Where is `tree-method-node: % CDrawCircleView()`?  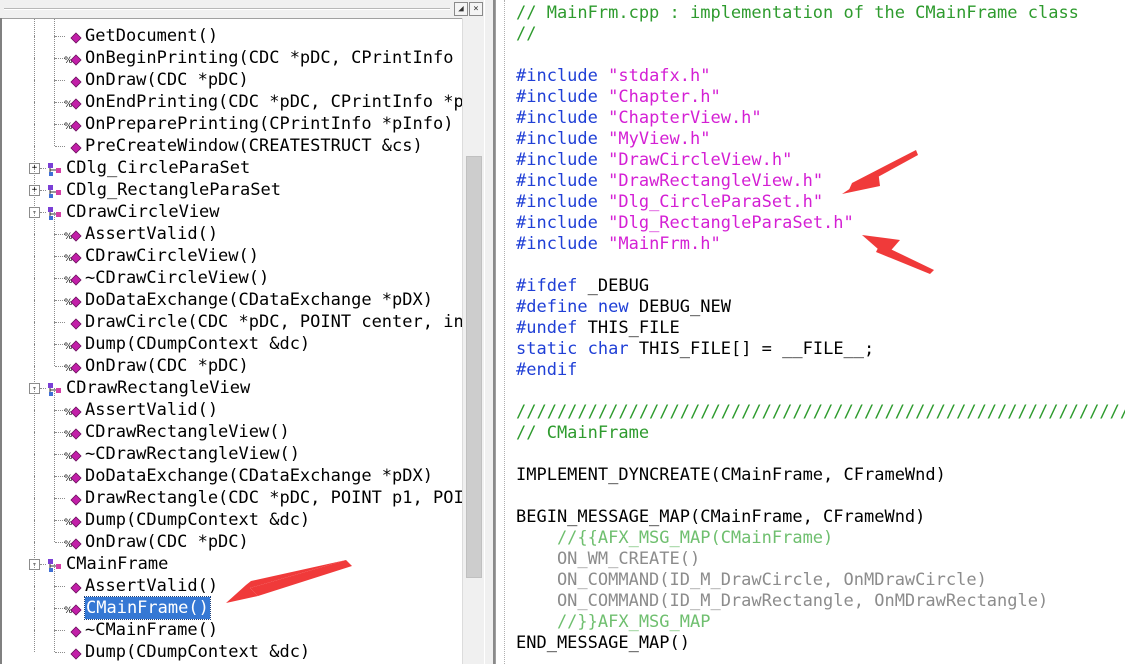 tree-method-node: % CDrawCircleView() is located at coordinates (233, 250).